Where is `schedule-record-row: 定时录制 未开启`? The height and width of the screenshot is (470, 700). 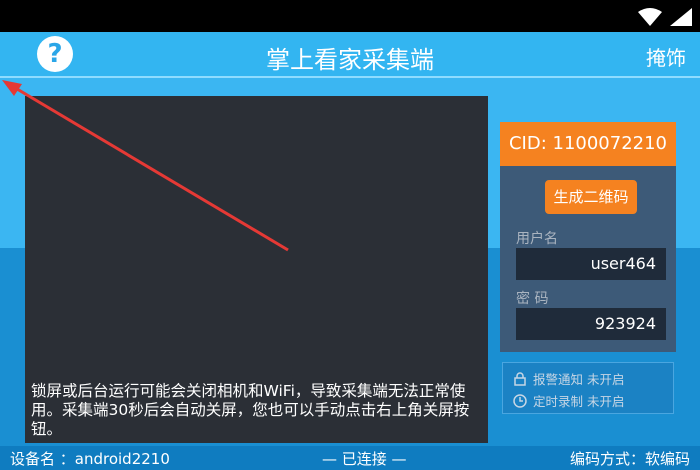
schedule-record-row: 定时录制 未开启 is located at coordinates (568, 400).